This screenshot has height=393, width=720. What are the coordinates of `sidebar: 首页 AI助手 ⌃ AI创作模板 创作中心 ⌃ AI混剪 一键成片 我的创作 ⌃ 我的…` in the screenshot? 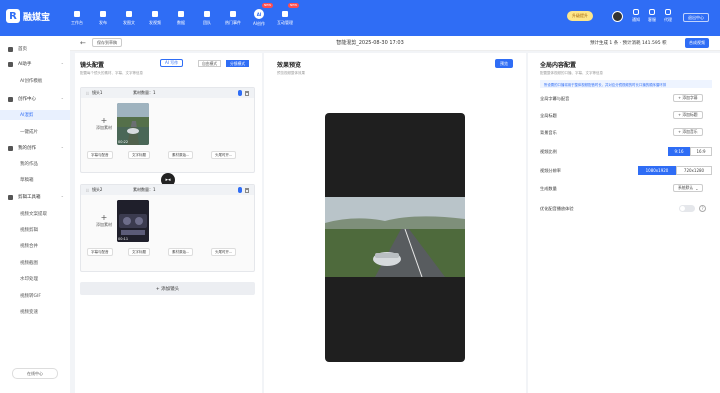 It's located at (35, 214).